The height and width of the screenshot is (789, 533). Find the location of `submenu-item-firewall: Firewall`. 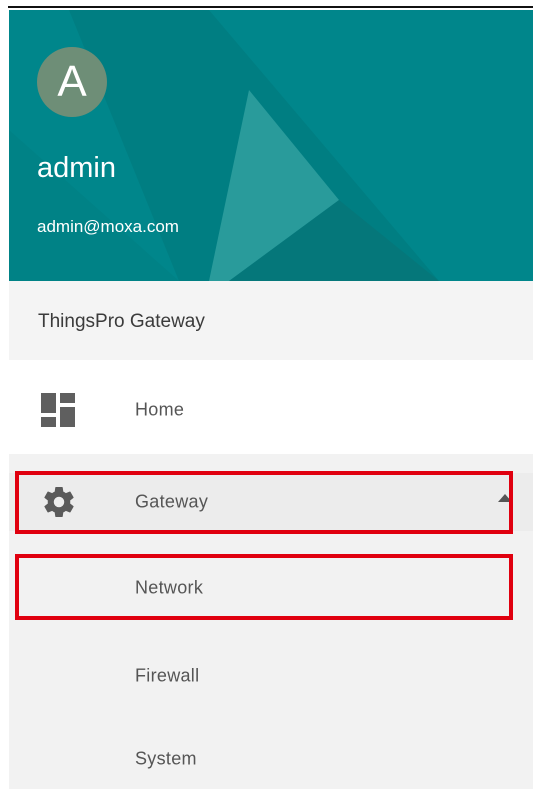

submenu-item-firewall: Firewall is located at coordinates (271, 676).